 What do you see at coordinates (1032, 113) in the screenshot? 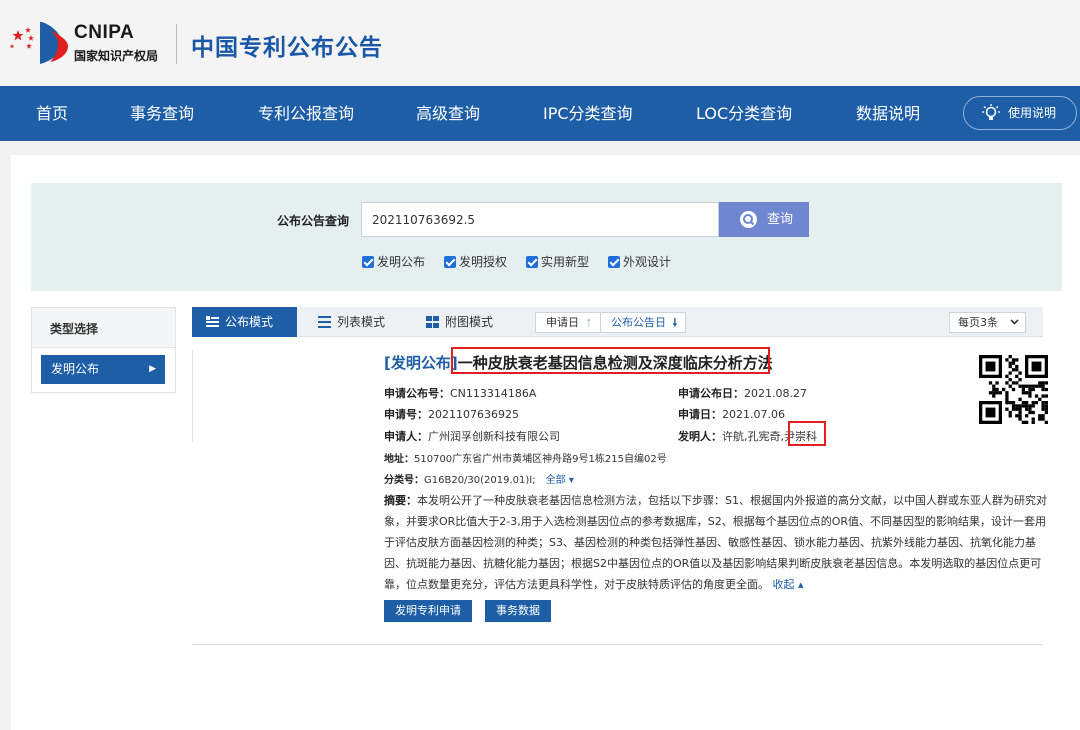
I see `help-label: 使用说明` at bounding box center [1032, 113].